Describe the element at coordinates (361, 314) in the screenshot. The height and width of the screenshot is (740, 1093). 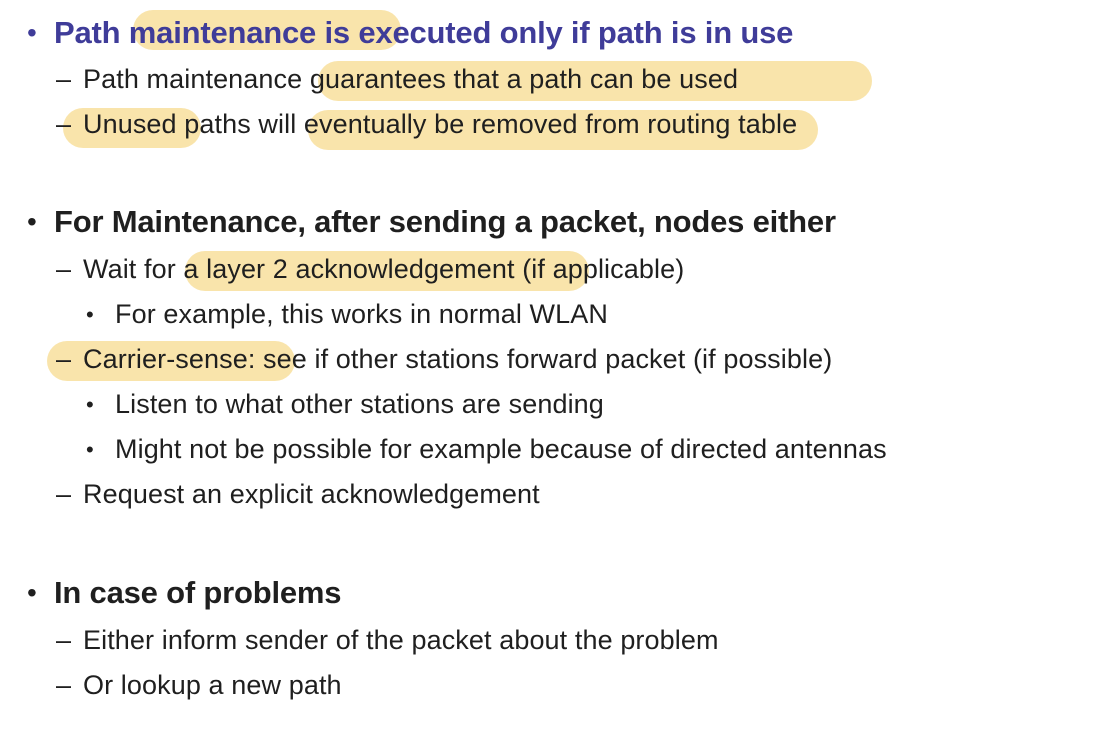
I see `sub-item-text: For example, this works in normal WLAN` at that location.